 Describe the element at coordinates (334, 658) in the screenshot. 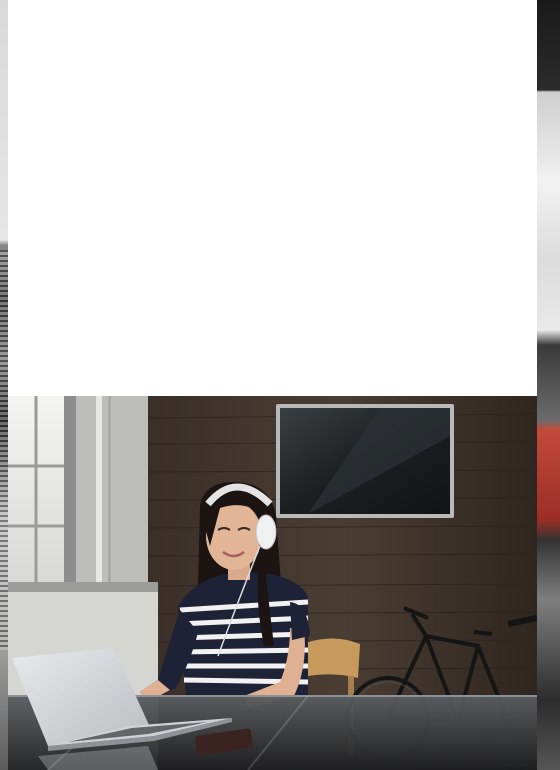

I see `chair` at that location.